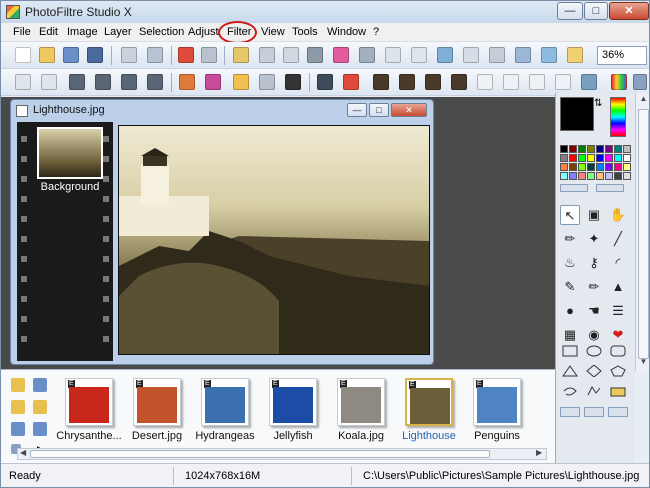 The image size is (650, 488). Describe the element at coordinates (293, 402) in the screenshot. I see `thumbnail-jellyfish: E` at that location.